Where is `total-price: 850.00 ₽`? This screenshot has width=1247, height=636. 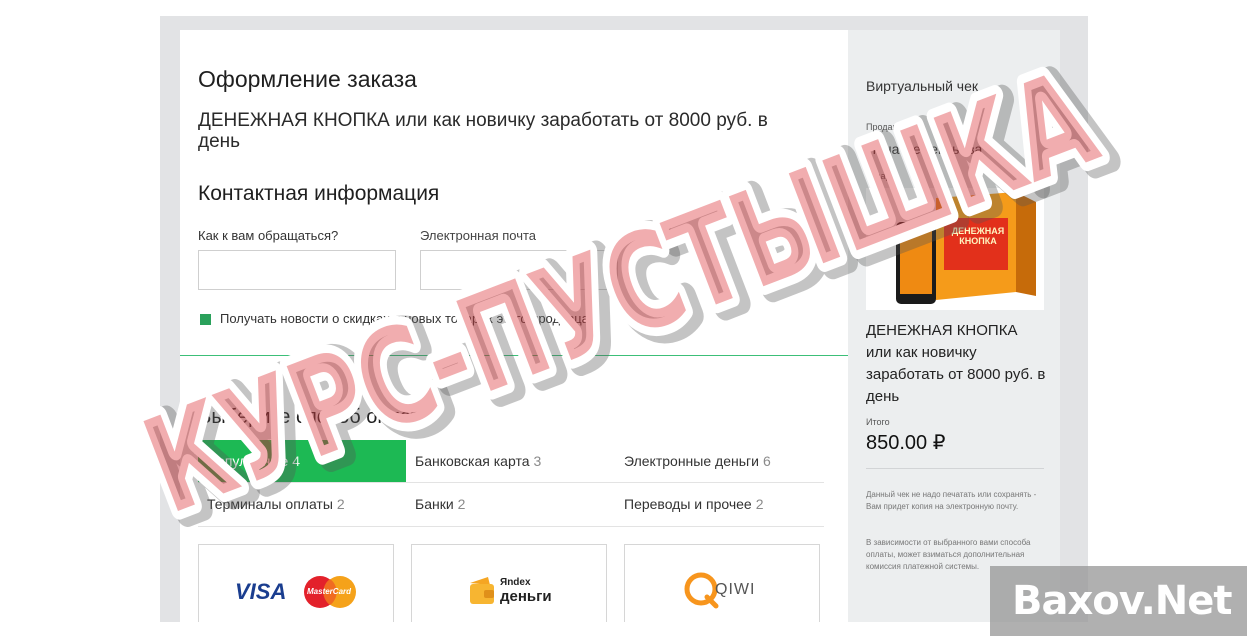
total-price: 850.00 ₽ is located at coordinates (906, 443).